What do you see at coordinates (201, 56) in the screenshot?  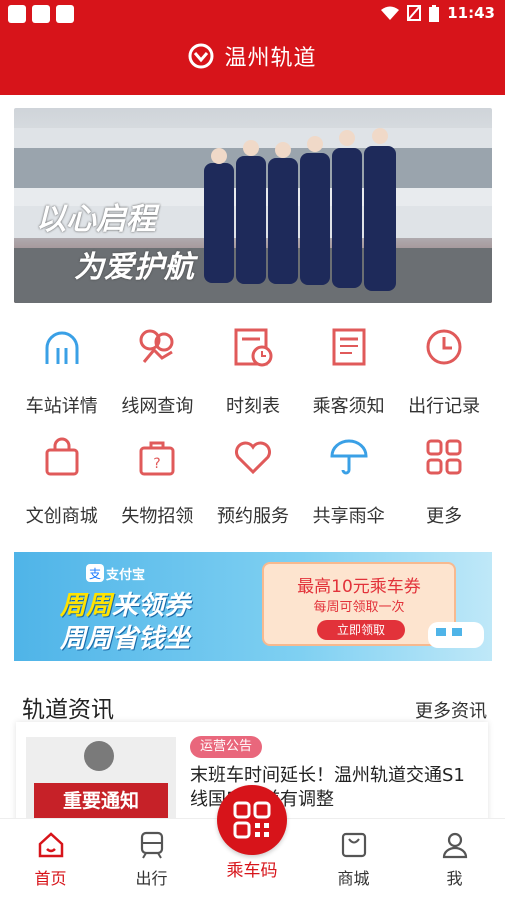 I see `metro-logo-icon` at bounding box center [201, 56].